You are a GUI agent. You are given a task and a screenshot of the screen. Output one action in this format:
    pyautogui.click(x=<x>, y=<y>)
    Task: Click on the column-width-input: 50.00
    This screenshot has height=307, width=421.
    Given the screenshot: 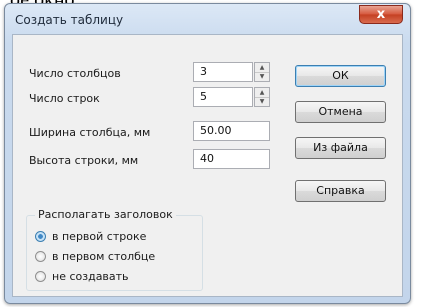 What is the action you would take?
    pyautogui.click(x=231, y=131)
    